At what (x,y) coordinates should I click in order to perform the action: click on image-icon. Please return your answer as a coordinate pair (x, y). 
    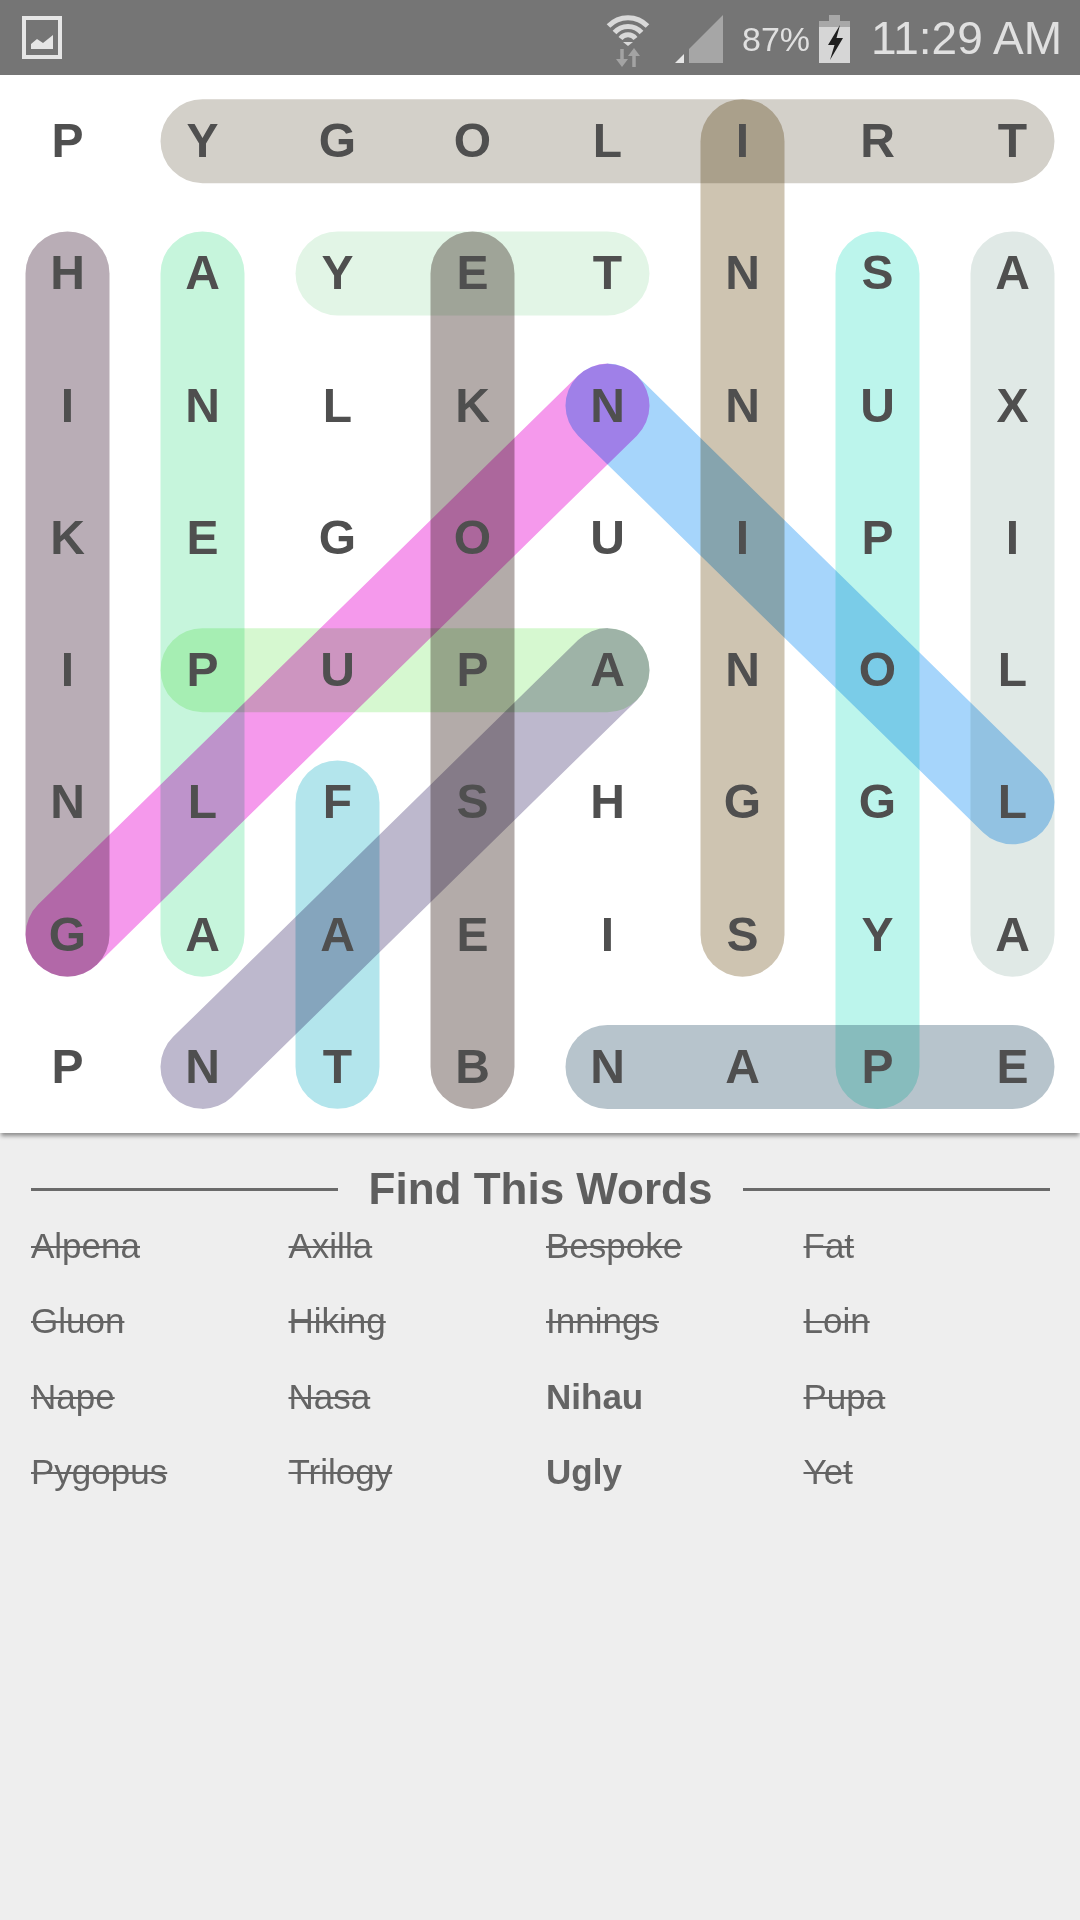
    Looking at the image, I should click on (42, 37).